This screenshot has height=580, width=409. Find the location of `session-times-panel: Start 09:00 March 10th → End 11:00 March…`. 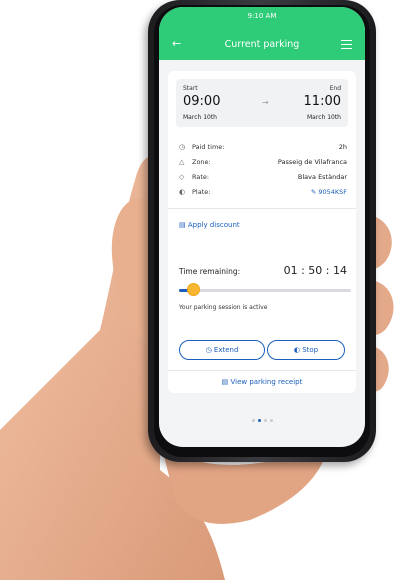

session-times-panel: Start 09:00 March 10th → End 11:00 March… is located at coordinates (262, 103).